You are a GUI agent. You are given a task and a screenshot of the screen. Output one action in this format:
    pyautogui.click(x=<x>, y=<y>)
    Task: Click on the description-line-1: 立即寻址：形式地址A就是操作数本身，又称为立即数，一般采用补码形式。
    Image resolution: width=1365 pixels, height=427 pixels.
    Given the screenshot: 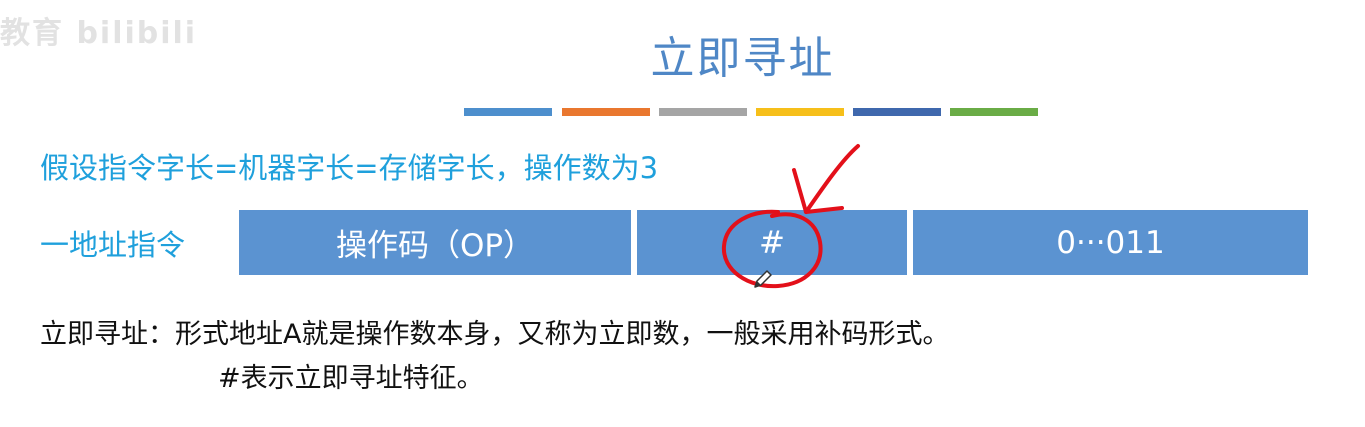 What is the action you would take?
    pyautogui.click(x=495, y=334)
    